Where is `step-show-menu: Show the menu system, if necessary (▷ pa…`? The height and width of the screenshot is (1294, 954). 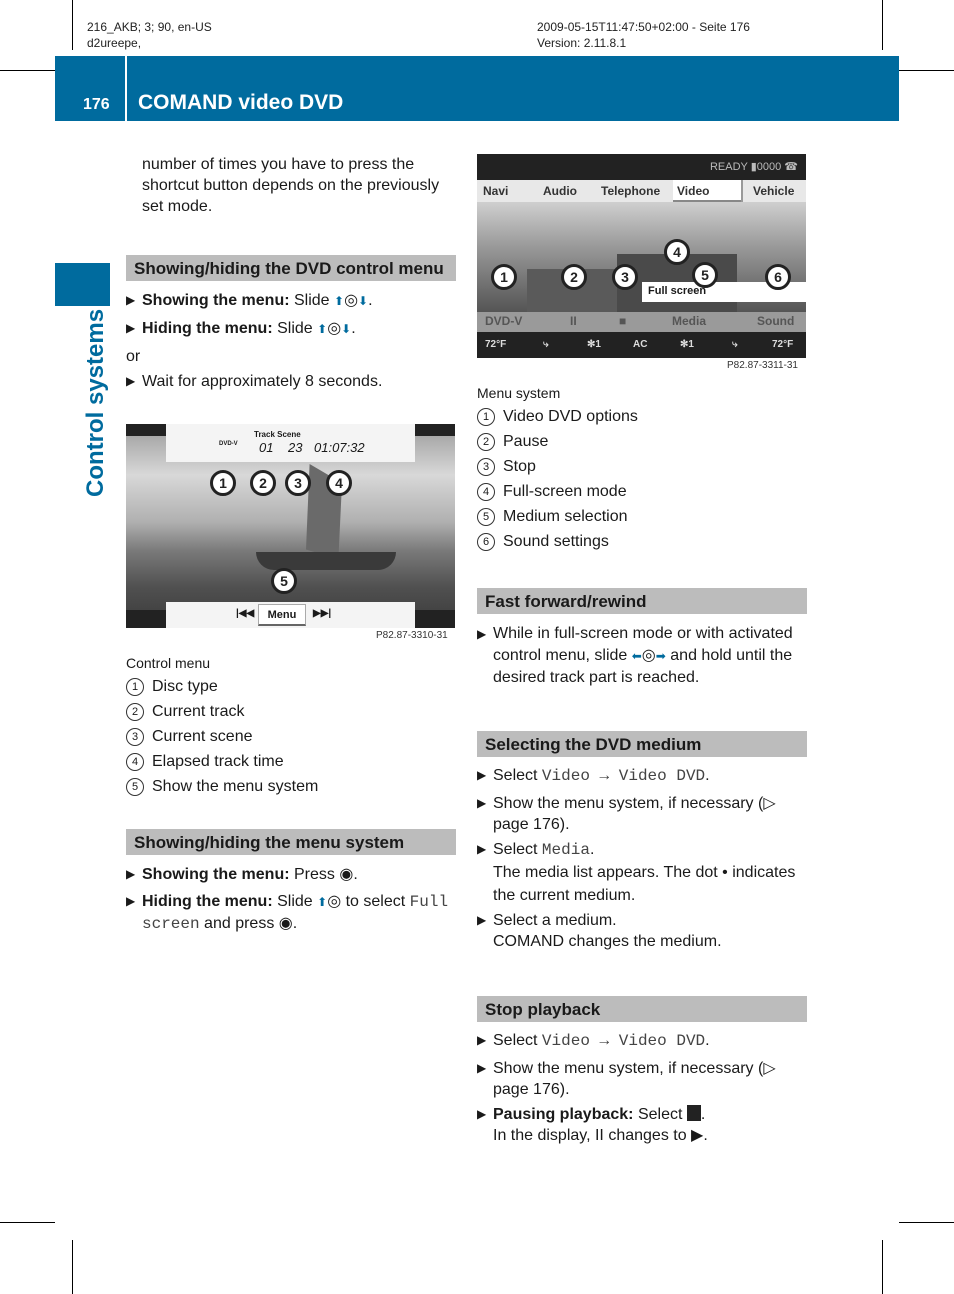 step-show-menu: Show the menu system, if necessary (▷ pa… is located at coordinates (642, 814).